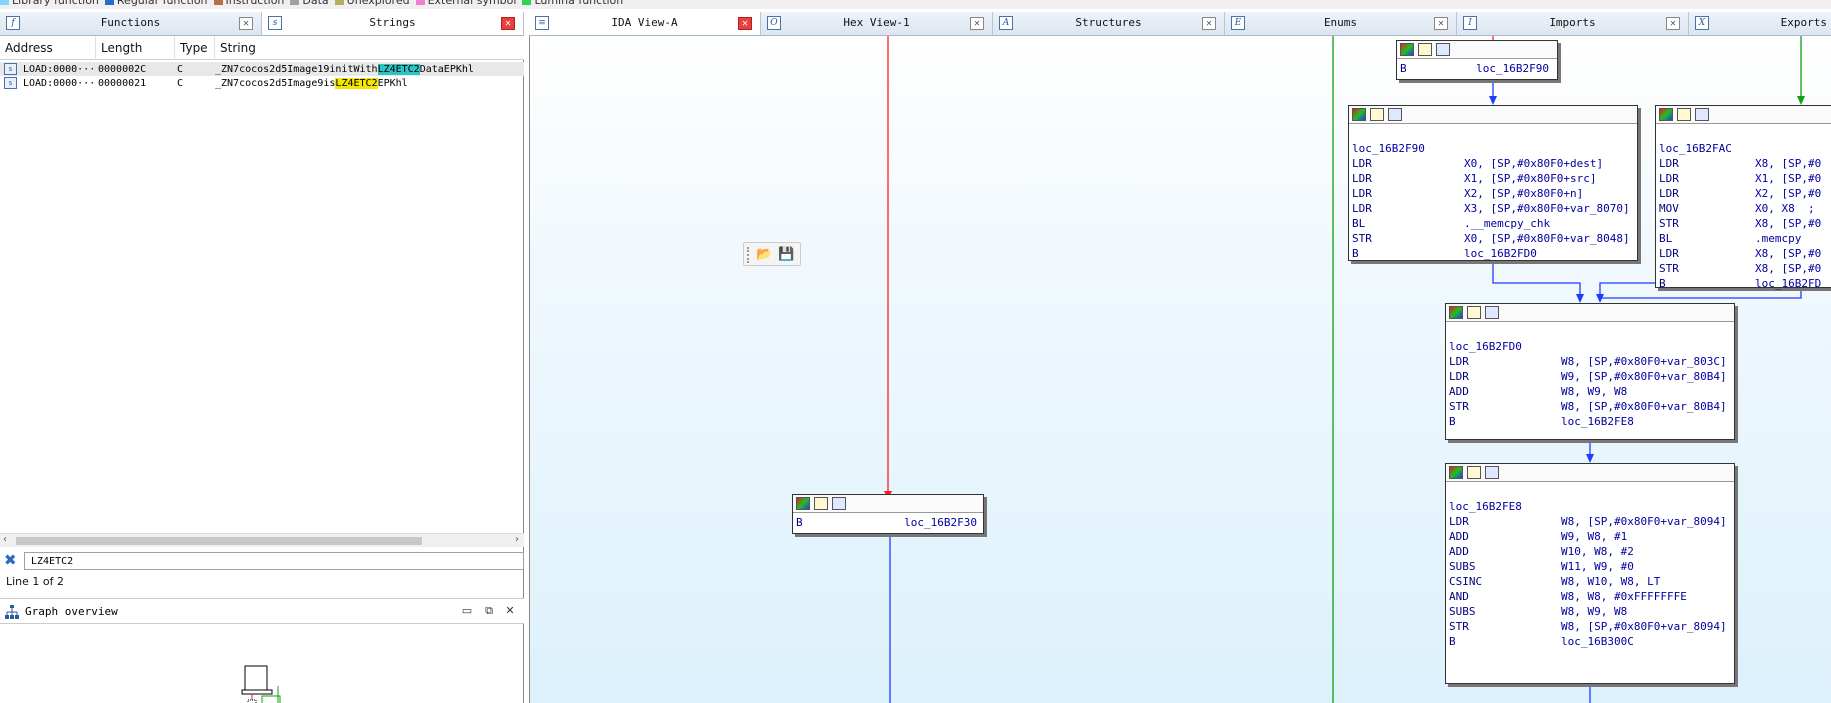 The width and height of the screenshot is (1831, 703). What do you see at coordinates (1573, 23) in the screenshot?
I see `tab-imports: I Imports ✕` at bounding box center [1573, 23].